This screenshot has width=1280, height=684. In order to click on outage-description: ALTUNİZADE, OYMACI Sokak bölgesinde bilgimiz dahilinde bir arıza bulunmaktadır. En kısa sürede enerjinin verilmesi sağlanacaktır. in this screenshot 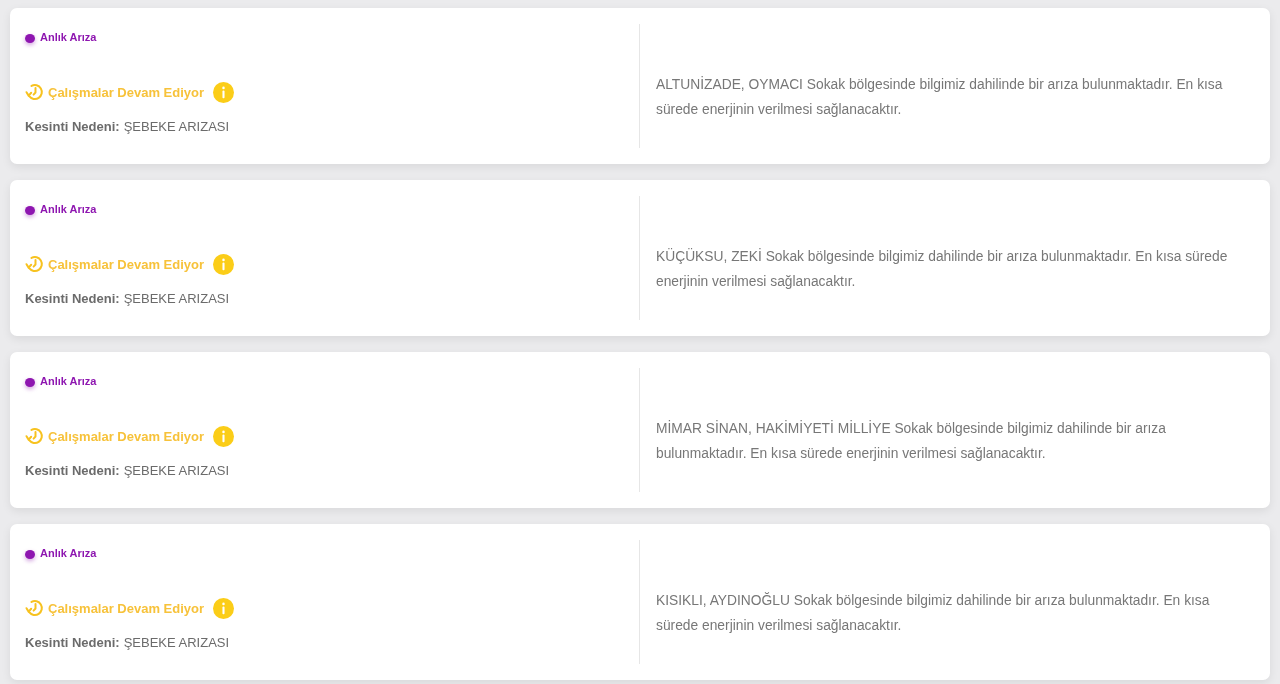, I will do `click(940, 97)`.